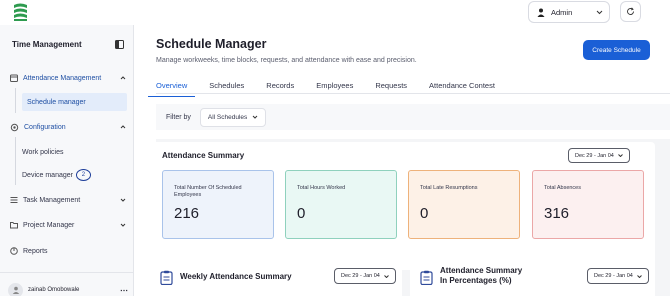 The height and width of the screenshot is (296, 670). I want to click on tab-records: Records, so click(280, 87).